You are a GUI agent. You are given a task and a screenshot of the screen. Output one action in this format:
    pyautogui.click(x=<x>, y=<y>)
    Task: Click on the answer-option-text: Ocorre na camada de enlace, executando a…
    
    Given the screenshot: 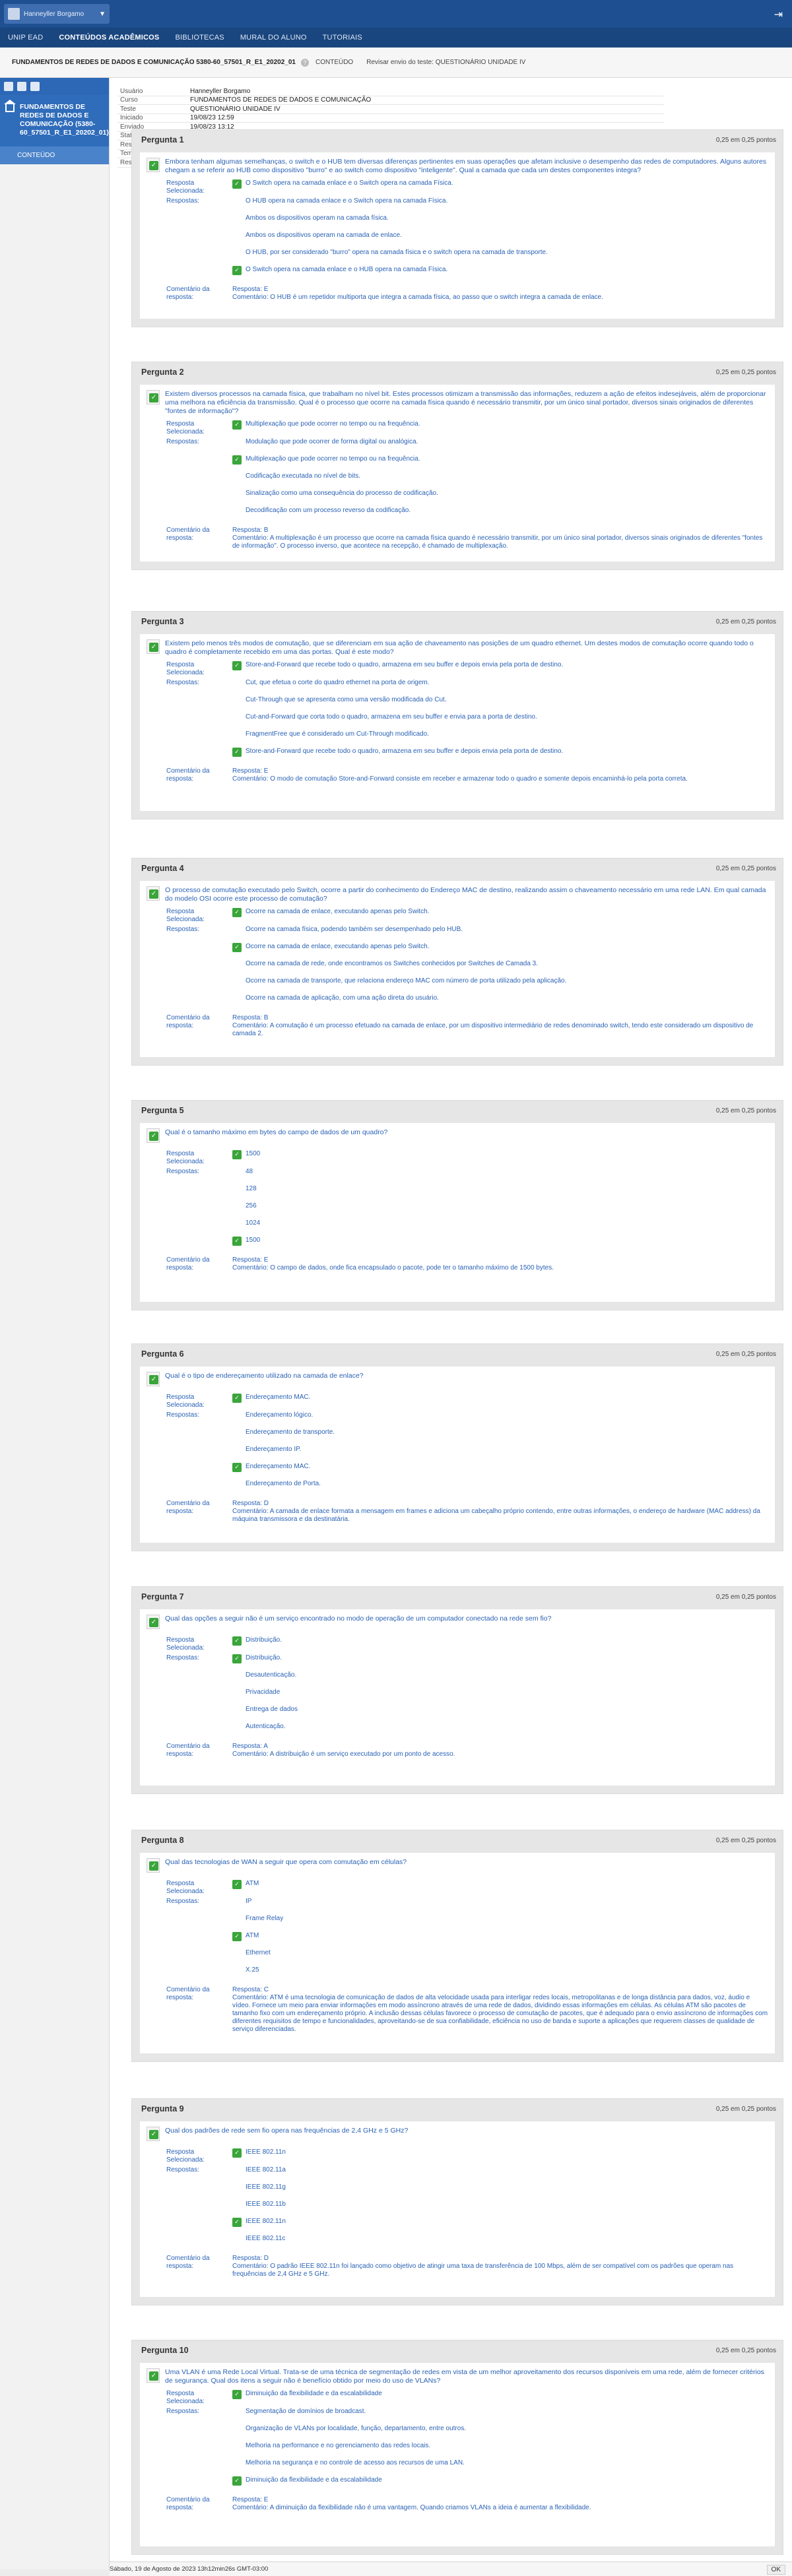 What is the action you would take?
    pyautogui.click(x=338, y=946)
    